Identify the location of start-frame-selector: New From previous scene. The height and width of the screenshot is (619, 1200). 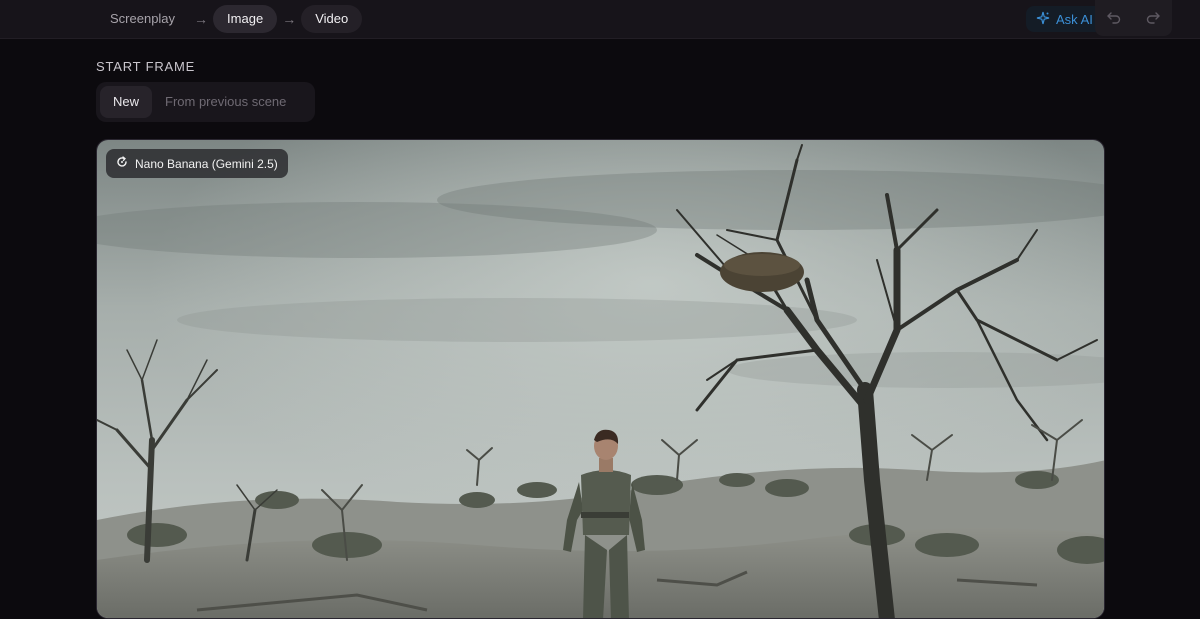
(205, 102).